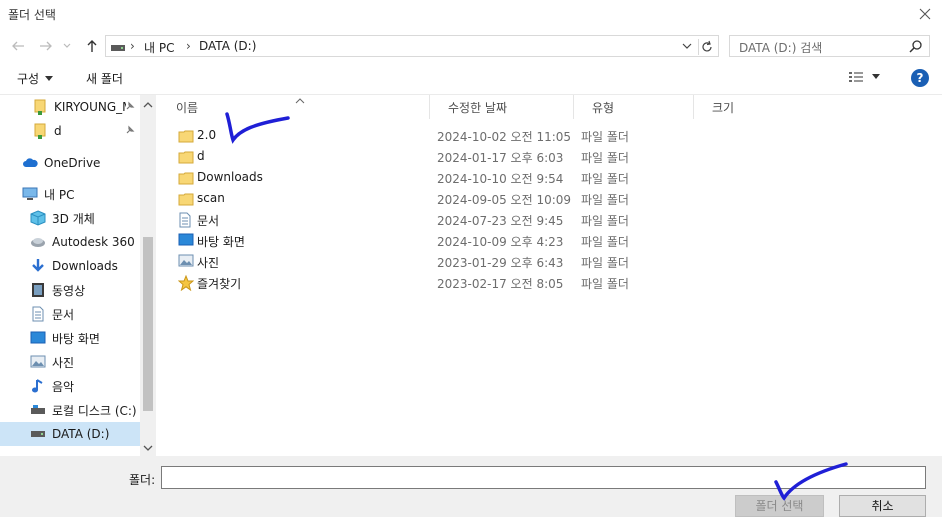 The image size is (942, 517). Describe the element at coordinates (294, 107) in the screenshot. I see `column-header-name: 이름` at that location.